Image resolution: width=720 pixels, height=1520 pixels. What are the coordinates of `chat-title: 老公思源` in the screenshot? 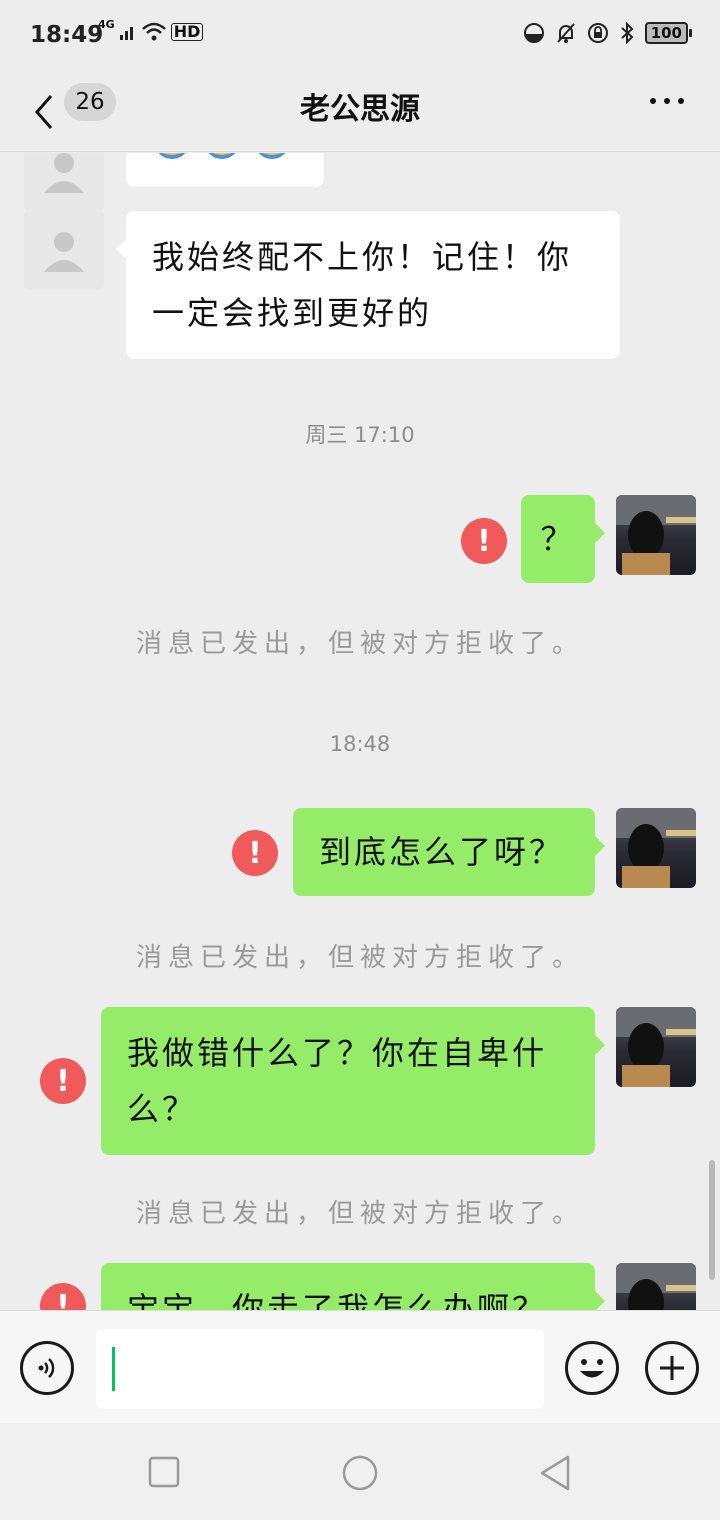 It's located at (360, 109).